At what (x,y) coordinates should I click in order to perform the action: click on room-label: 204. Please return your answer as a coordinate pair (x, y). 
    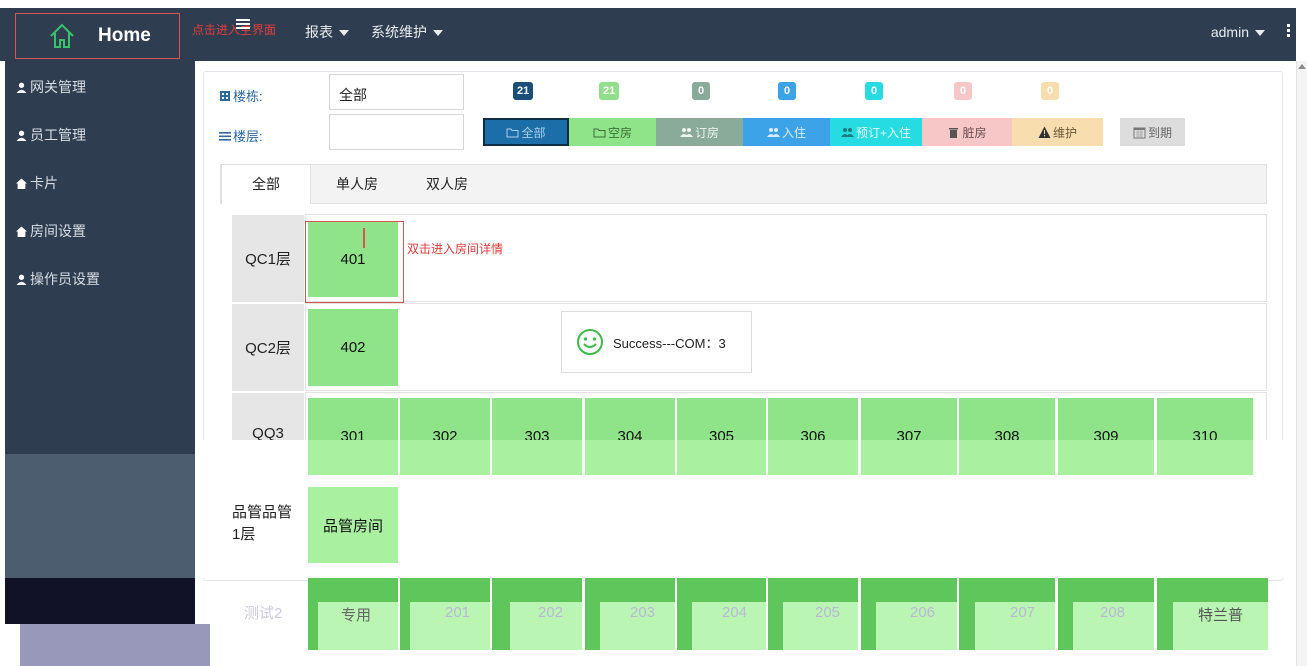
    Looking at the image, I should click on (735, 612).